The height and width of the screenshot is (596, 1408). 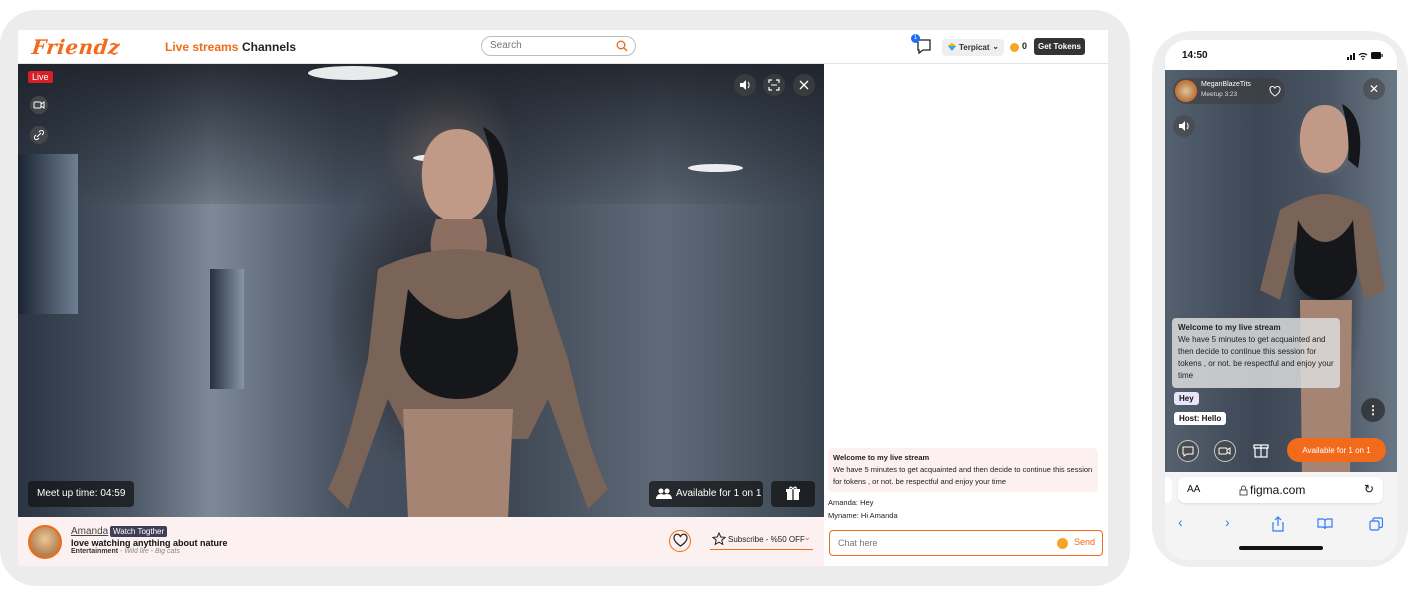 I want to click on mobile-chat-message: Hey, so click(x=1186, y=398).